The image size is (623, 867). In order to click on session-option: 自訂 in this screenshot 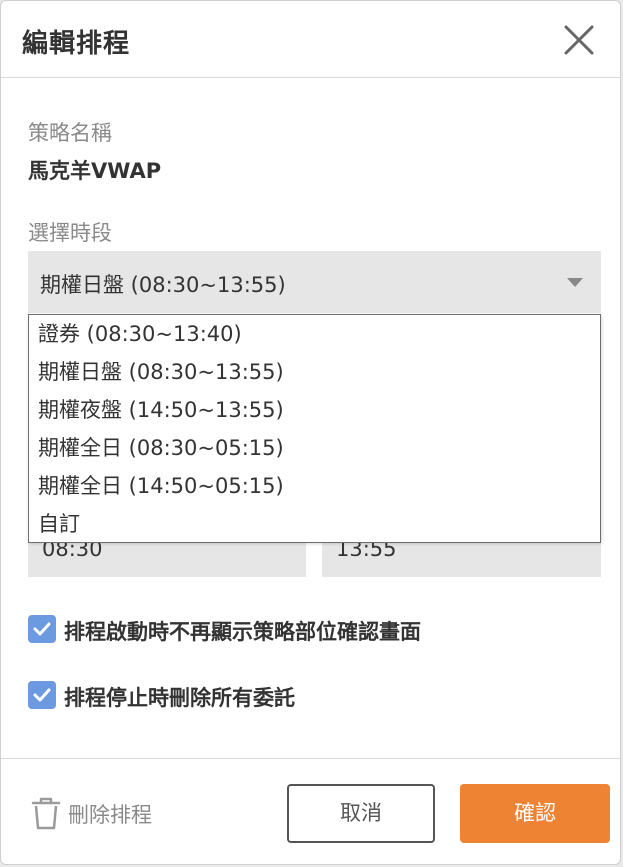, I will do `click(314, 524)`.